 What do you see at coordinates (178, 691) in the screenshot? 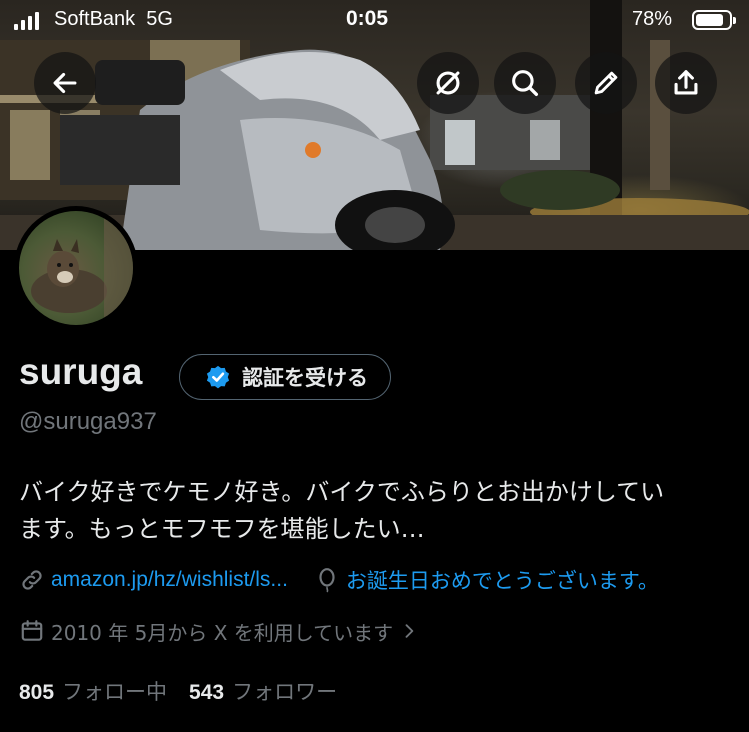
I see `follow-stats: 805 フォロー中 543 フォロワー` at bounding box center [178, 691].